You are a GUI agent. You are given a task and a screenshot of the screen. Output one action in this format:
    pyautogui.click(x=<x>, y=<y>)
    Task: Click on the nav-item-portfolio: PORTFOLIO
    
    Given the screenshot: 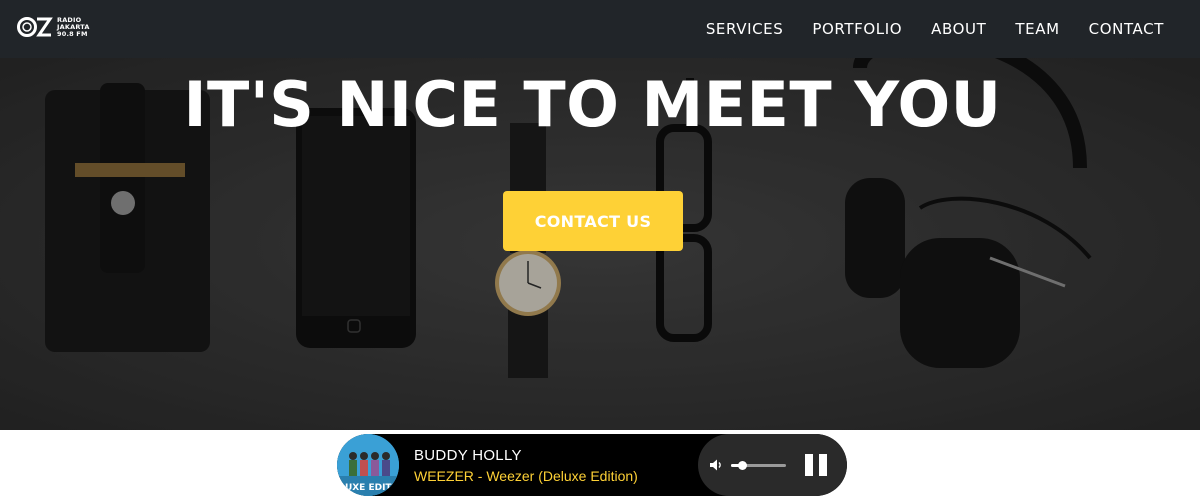 What is the action you would take?
    pyautogui.click(x=857, y=29)
    